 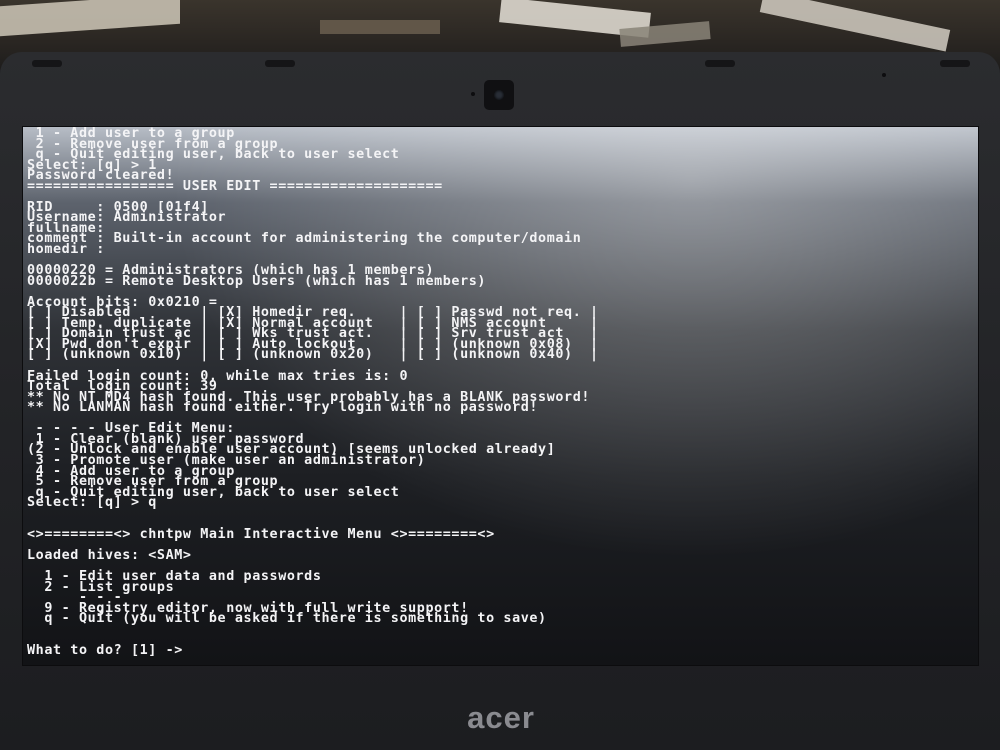 I want to click on terminal-line: Select: [q] > q, so click(x=92, y=503).